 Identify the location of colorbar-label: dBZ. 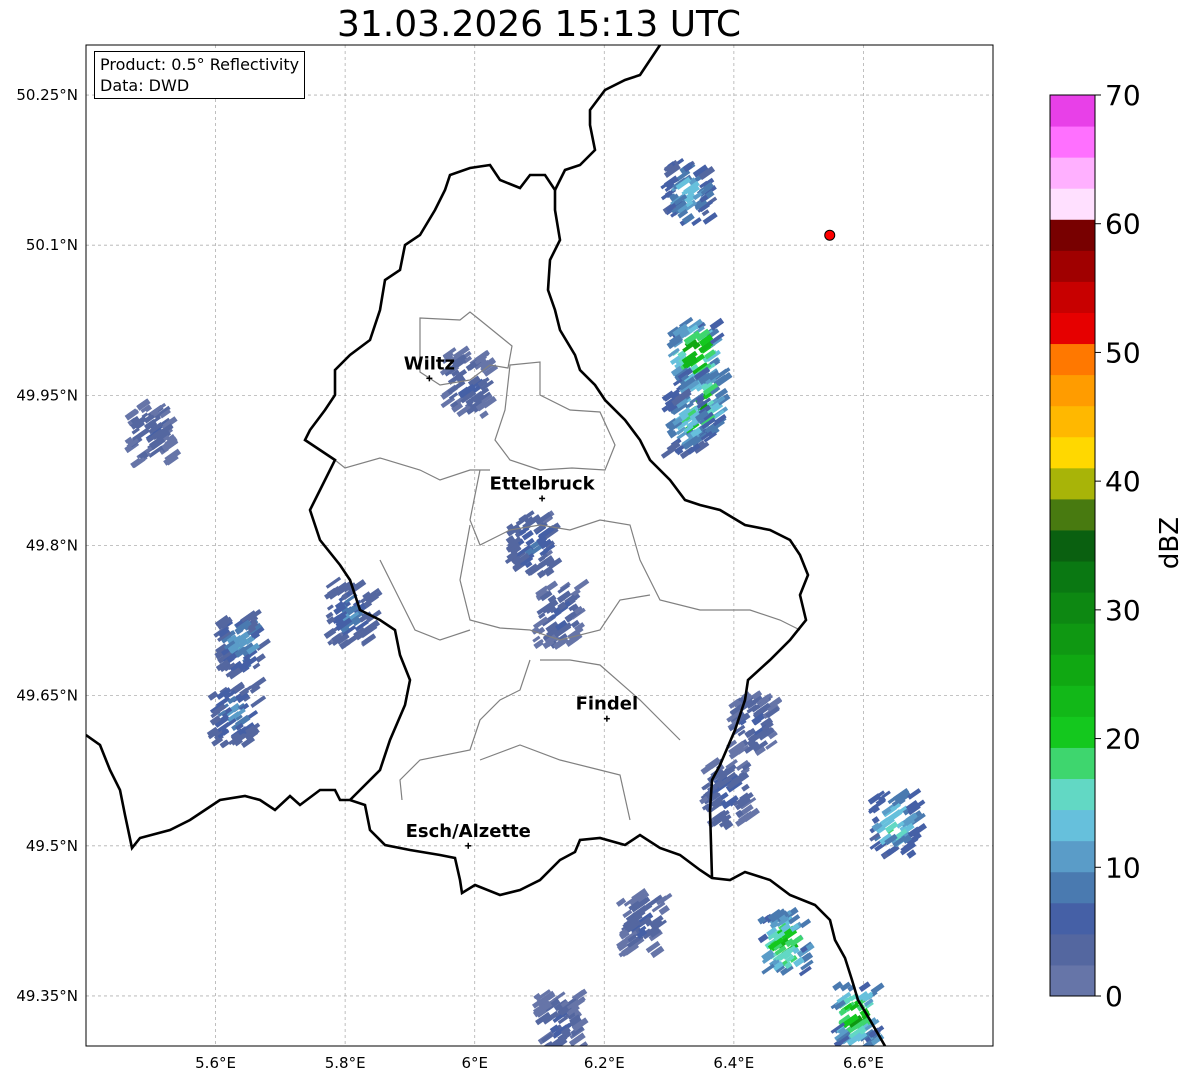
(1169, 543).